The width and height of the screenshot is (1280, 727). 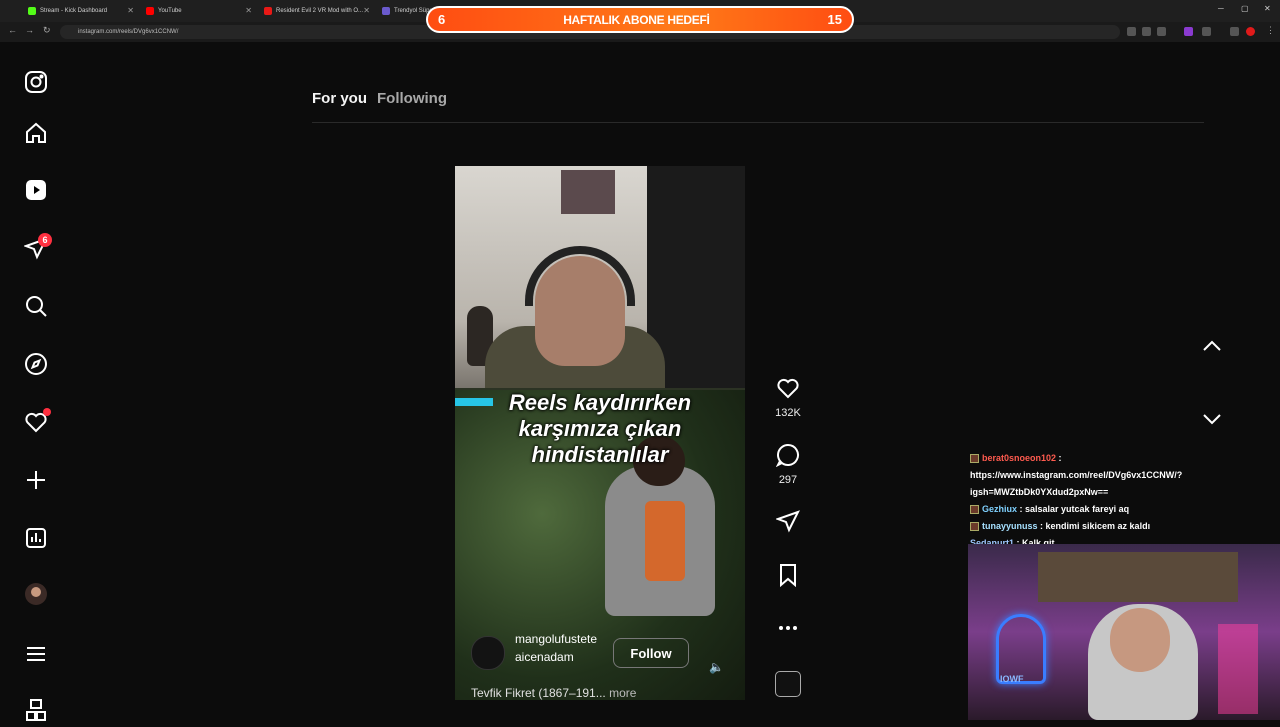 I want to click on minimize-icon: ─, so click(x=1221, y=8).